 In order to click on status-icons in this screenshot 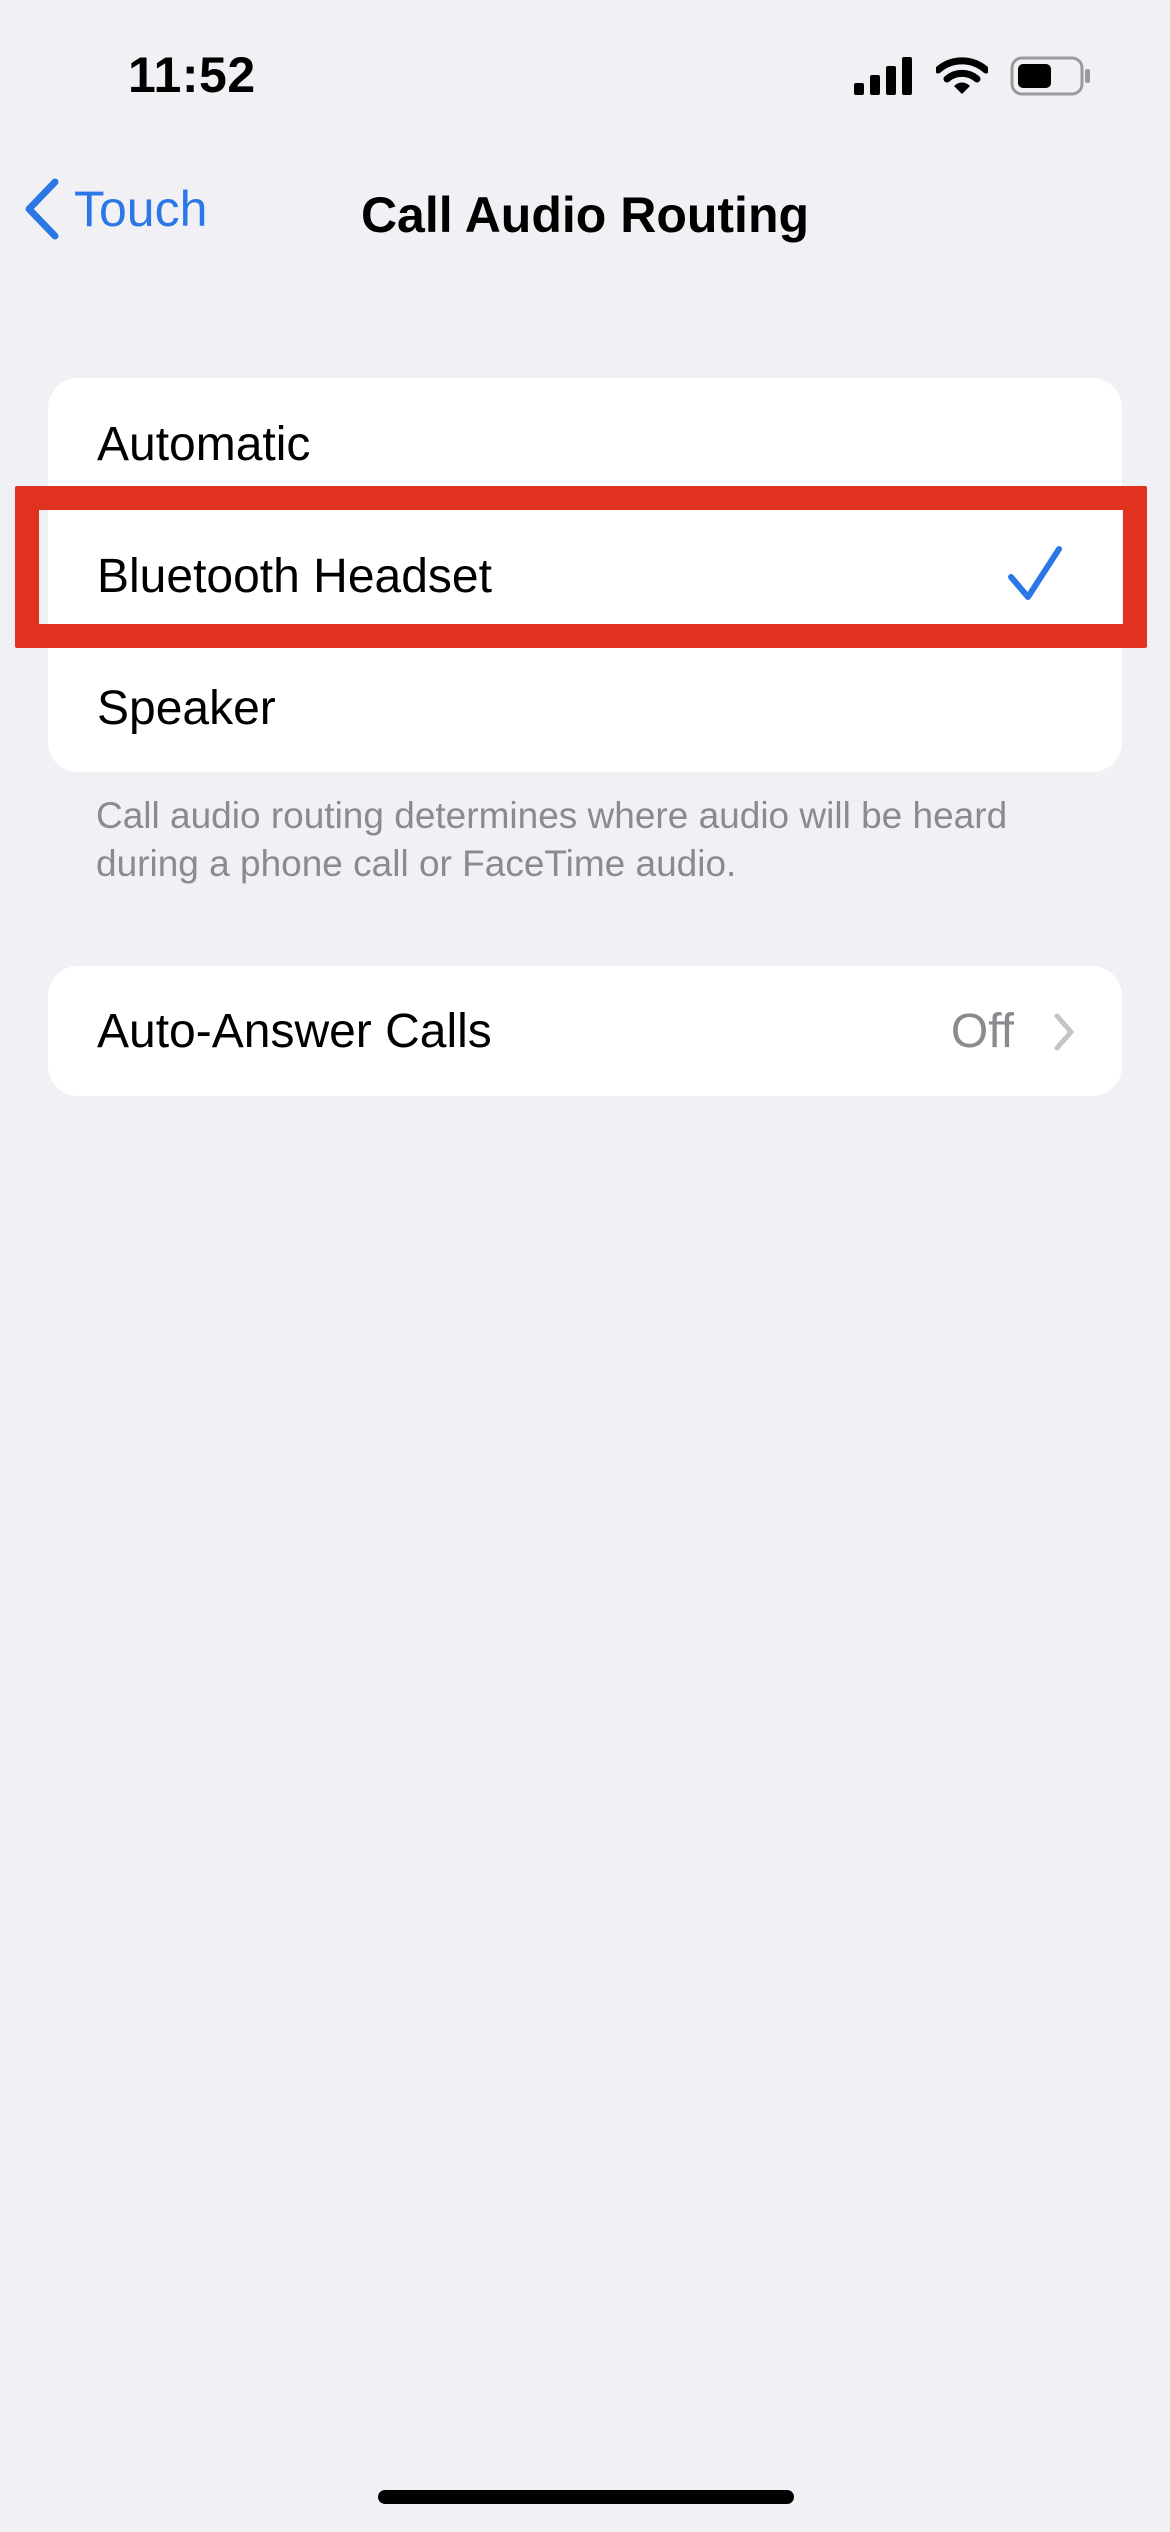, I will do `click(973, 76)`.